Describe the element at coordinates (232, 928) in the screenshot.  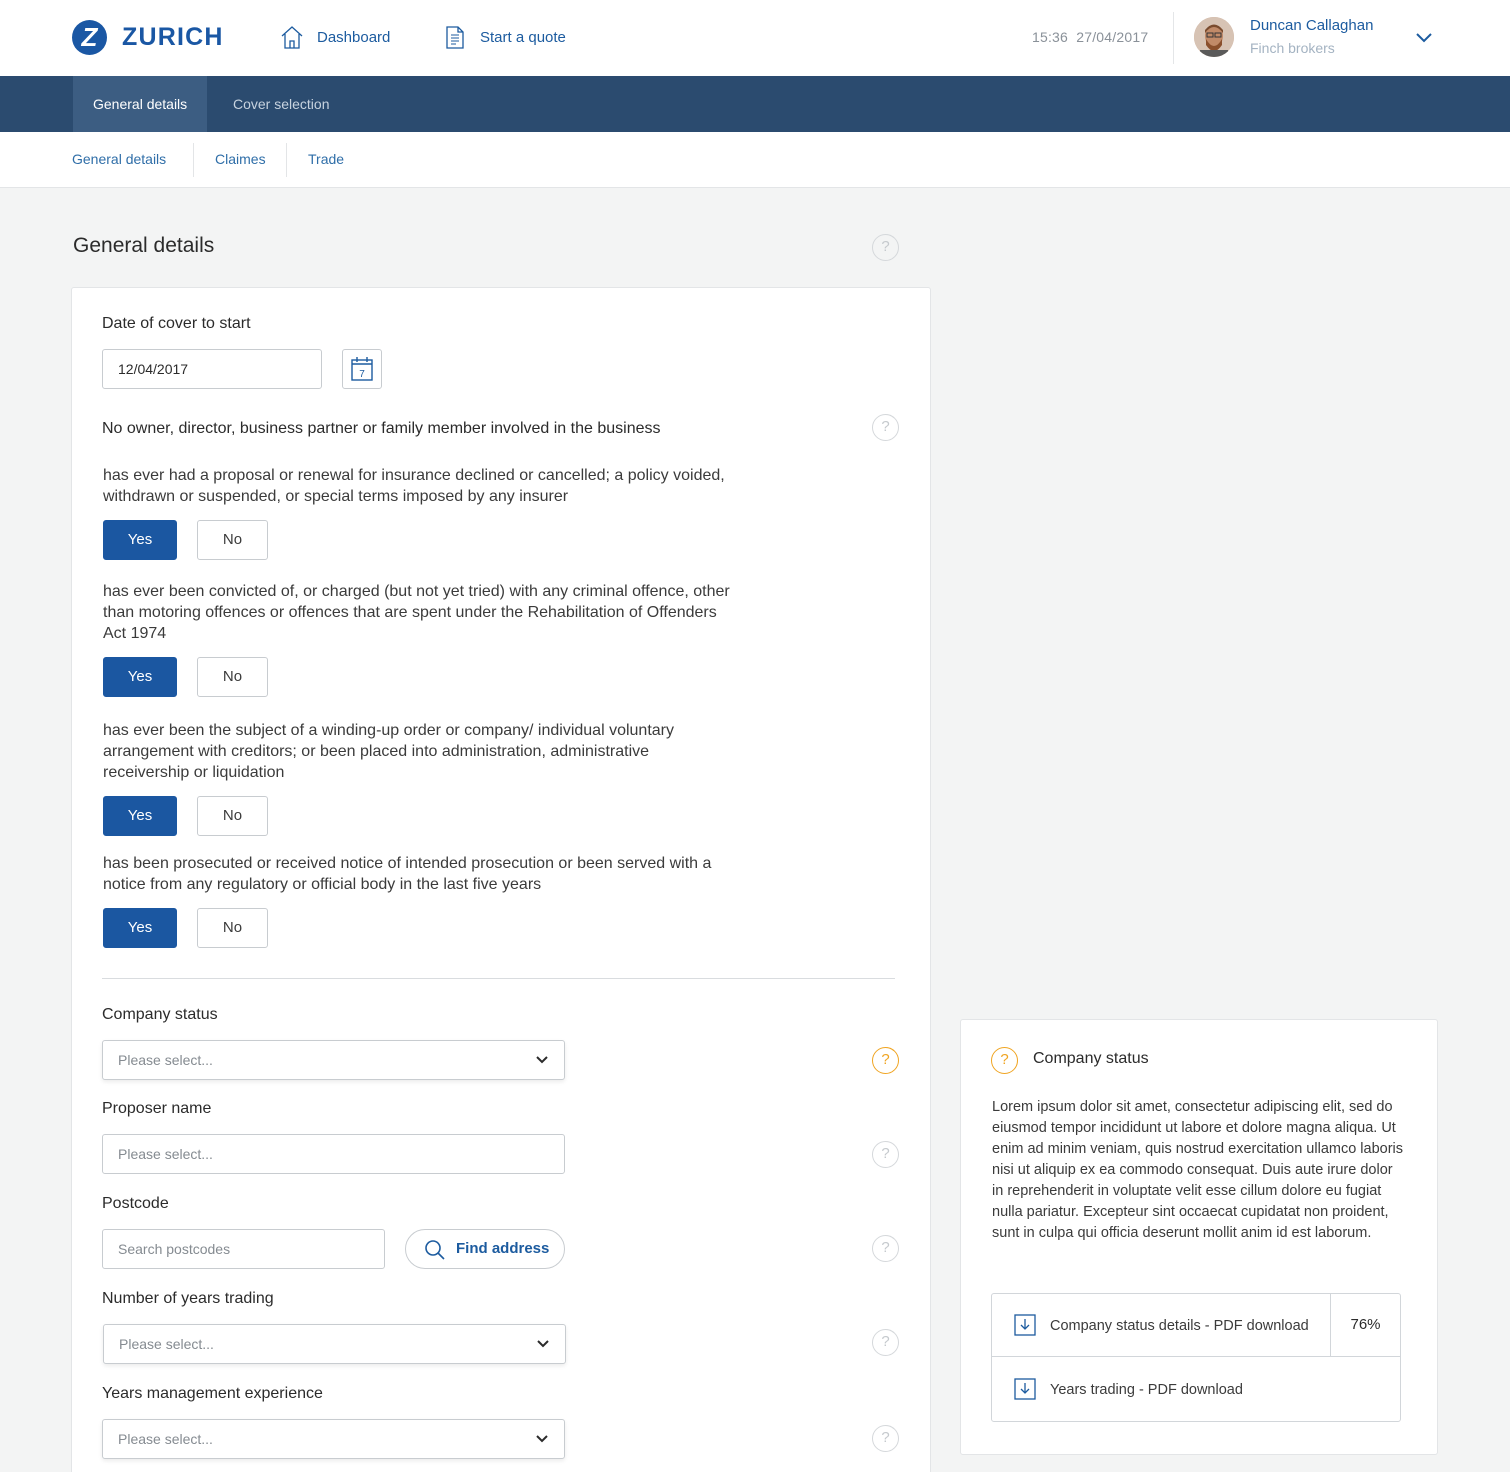
I see `question-4-no-button: No` at that location.